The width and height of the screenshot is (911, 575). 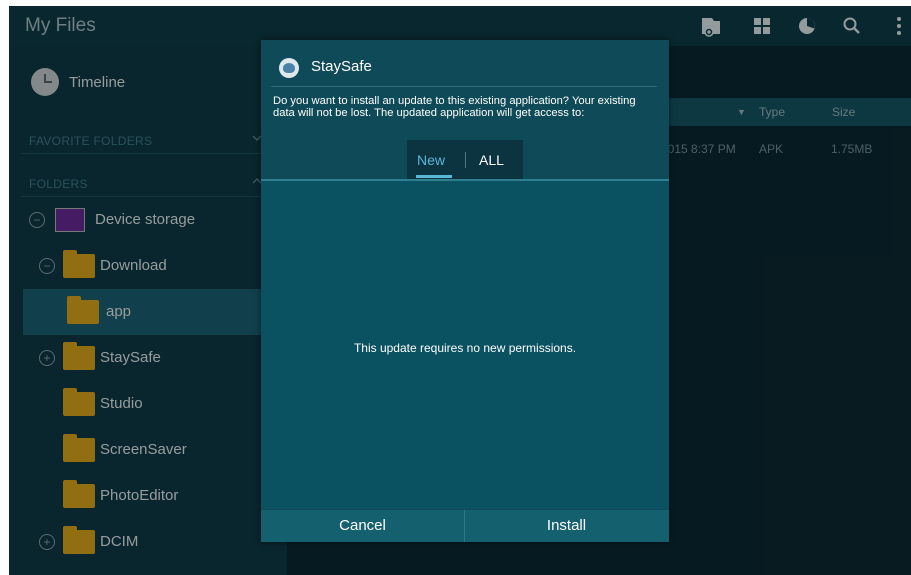 I want to click on tab-indicator, so click(x=434, y=176).